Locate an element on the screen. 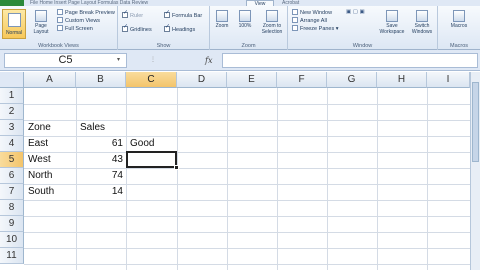  row-header-6: 6 is located at coordinates (12, 176).